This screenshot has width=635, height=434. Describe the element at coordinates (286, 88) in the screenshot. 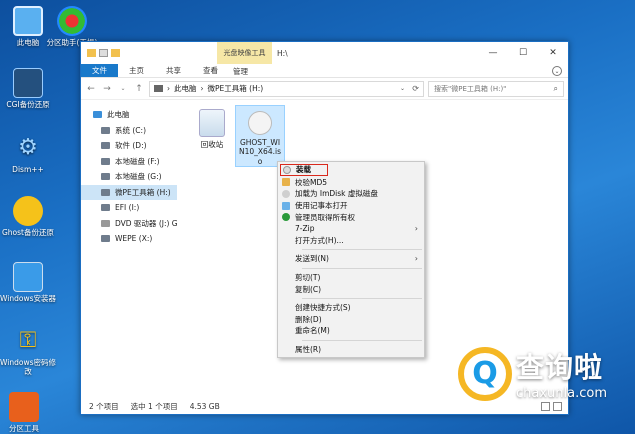

I see `address-bar: › 此电脑 › 微PE工具箱 (H:) ⌄ ⟳` at that location.